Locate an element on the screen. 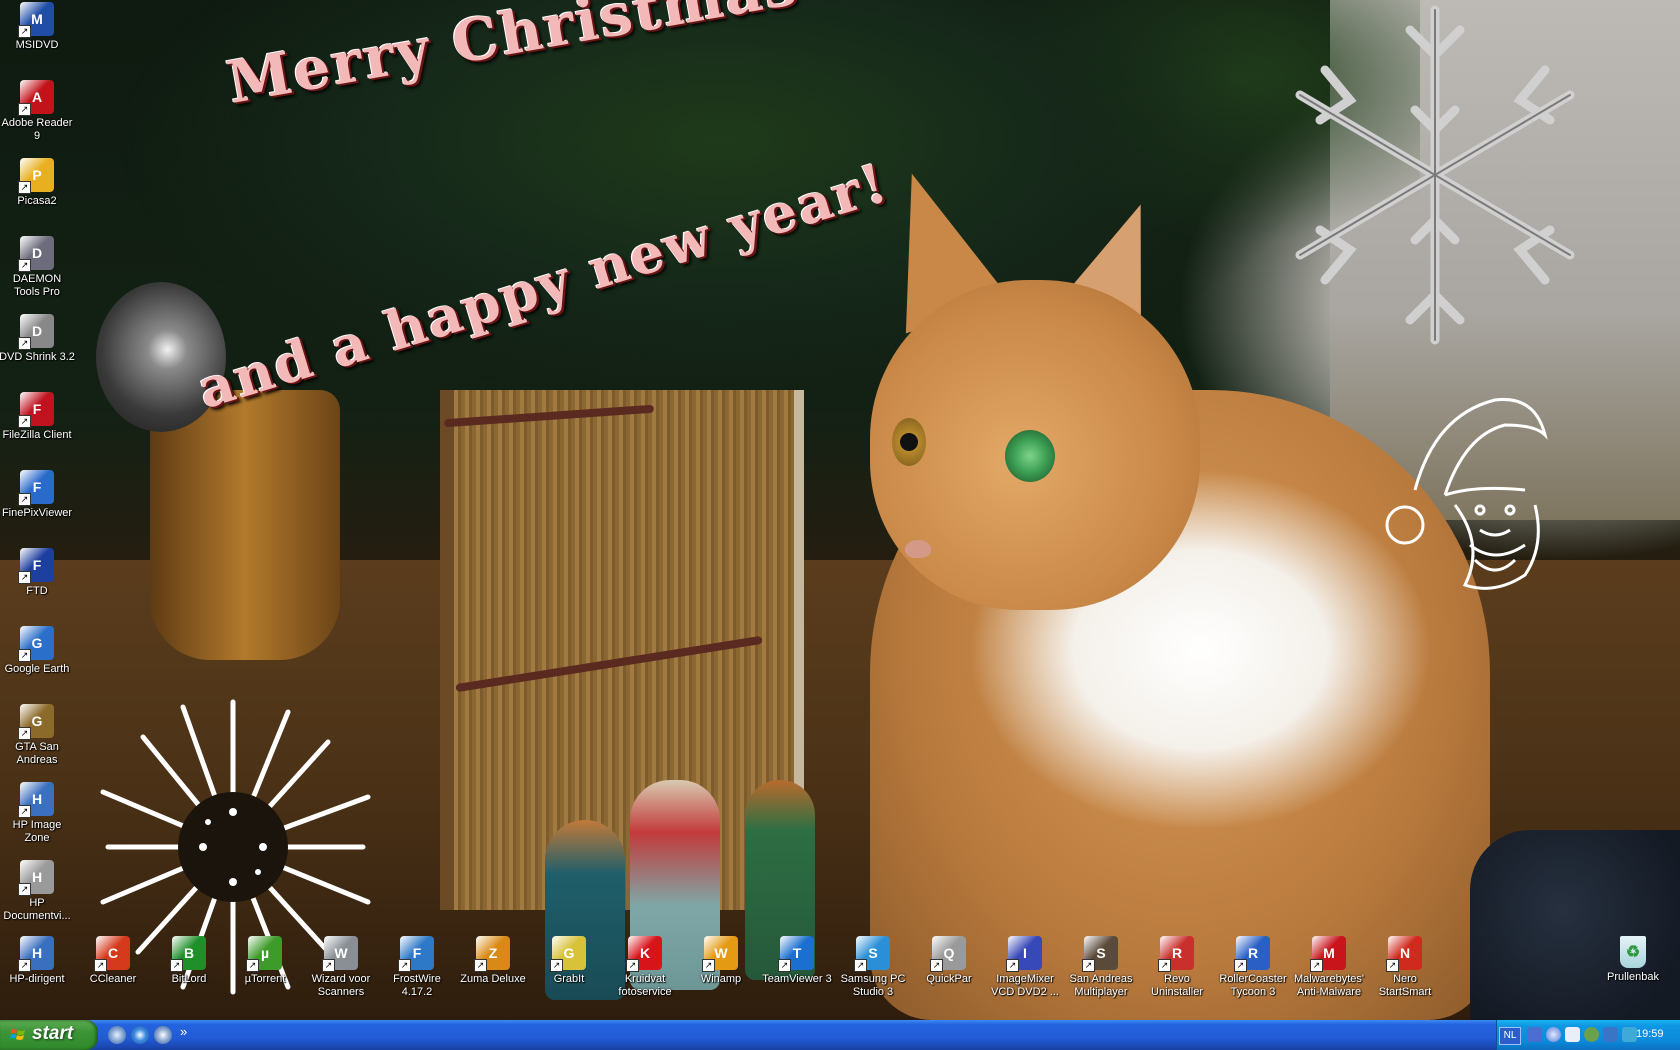 Image resolution: width=1680 pixels, height=1050 pixels. desktop-icon-label: FileZilla Client is located at coordinates (37, 435).